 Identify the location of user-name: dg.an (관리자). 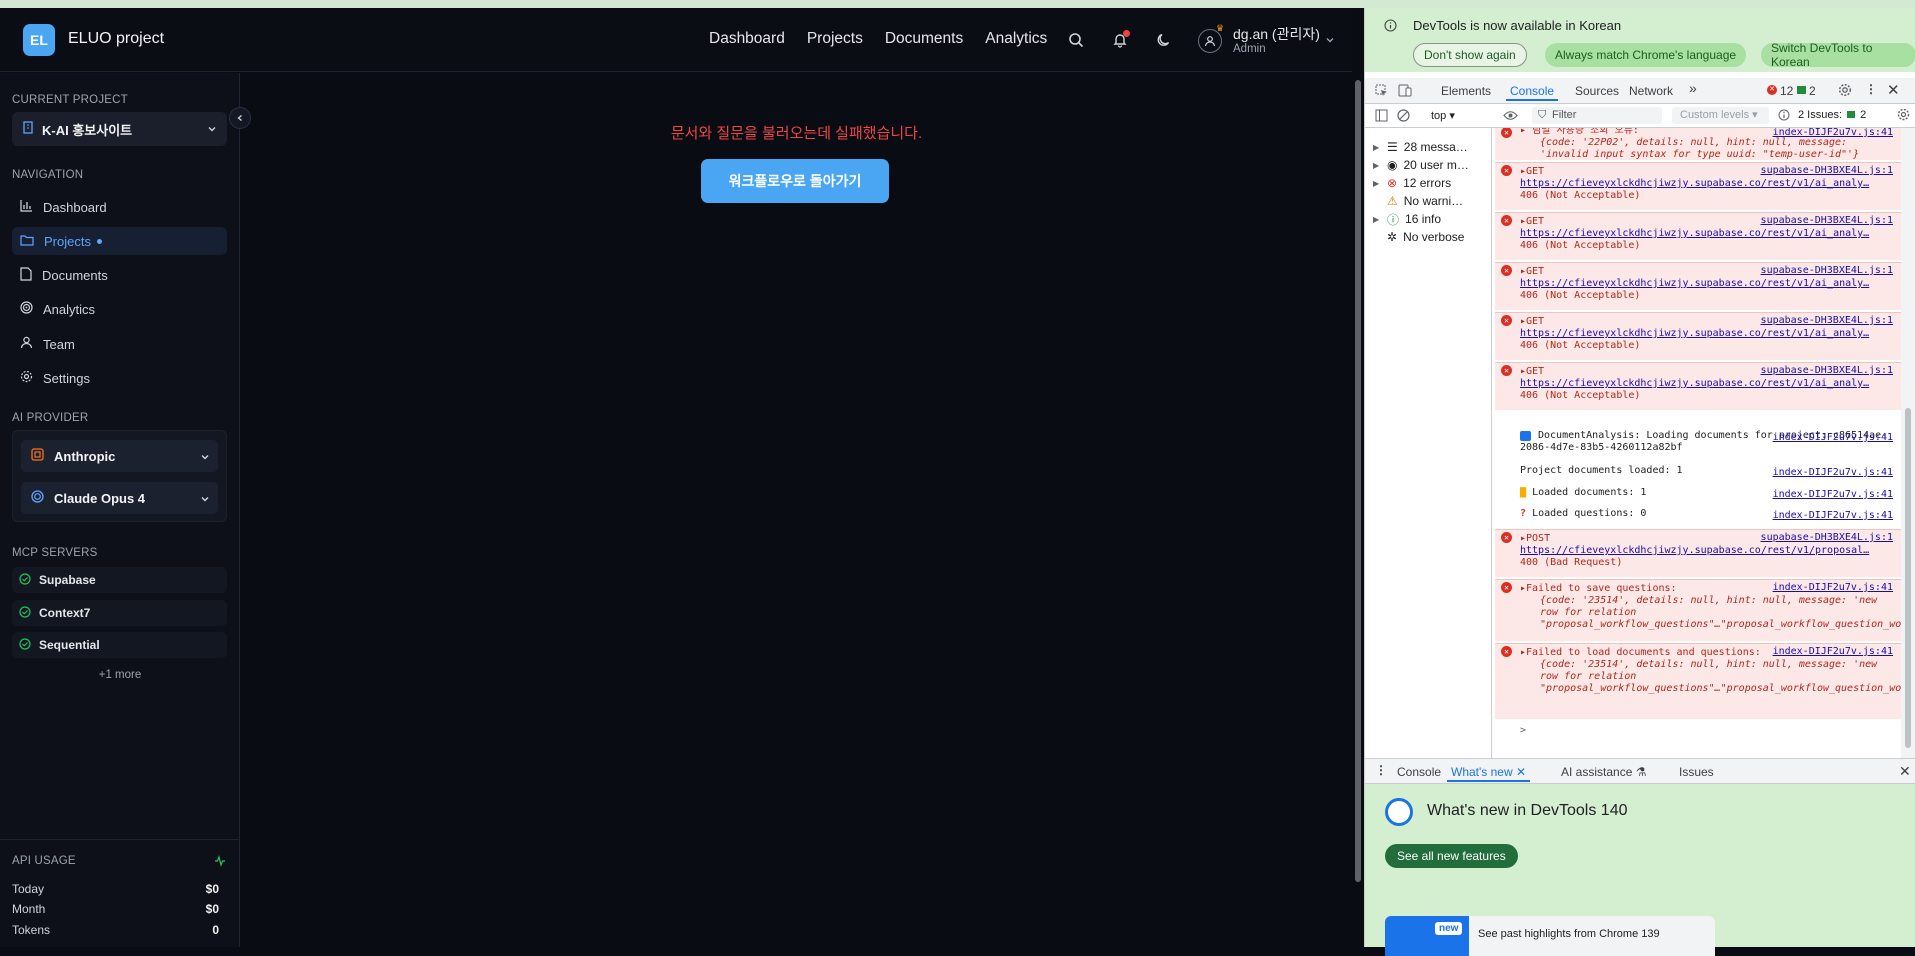
(1276, 34).